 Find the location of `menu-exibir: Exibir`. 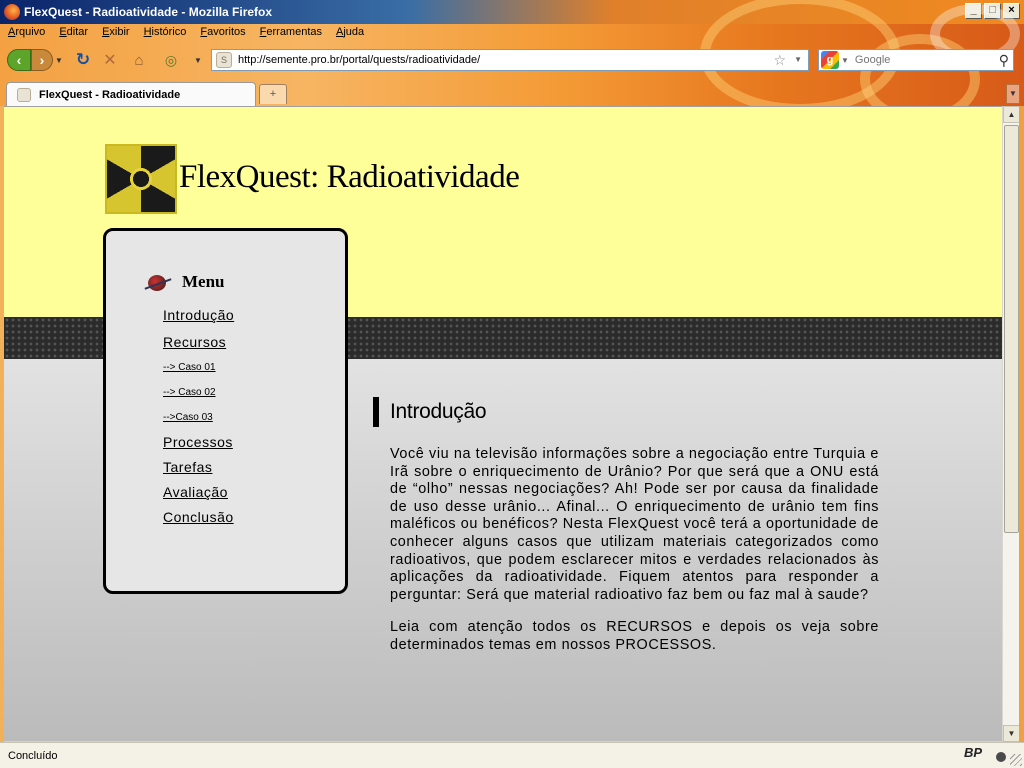

menu-exibir: Exibir is located at coordinates (115, 33).